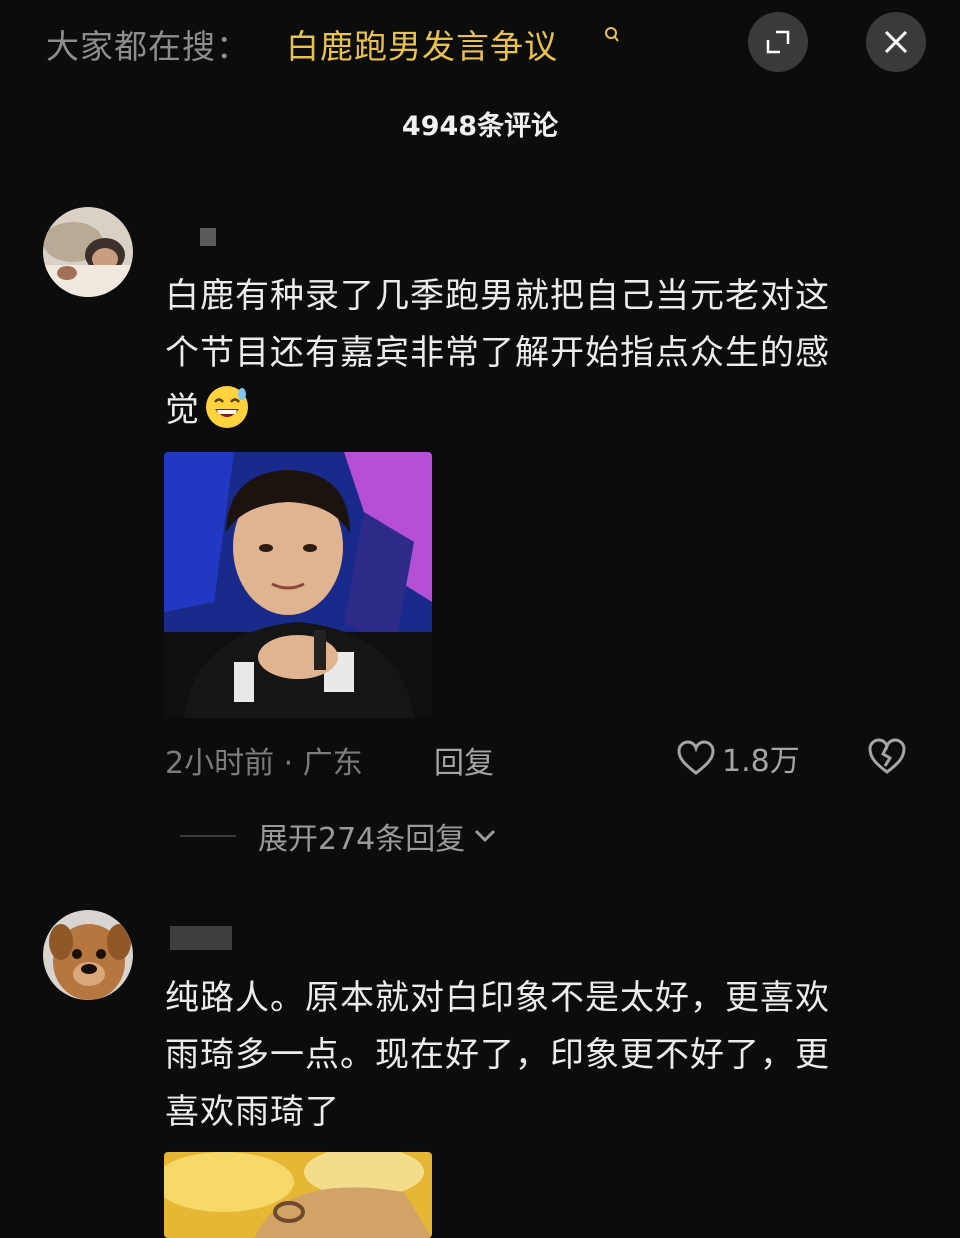  Describe the element at coordinates (252, 1112) in the screenshot. I see `comment-line: 喜欢雨琦了` at that location.